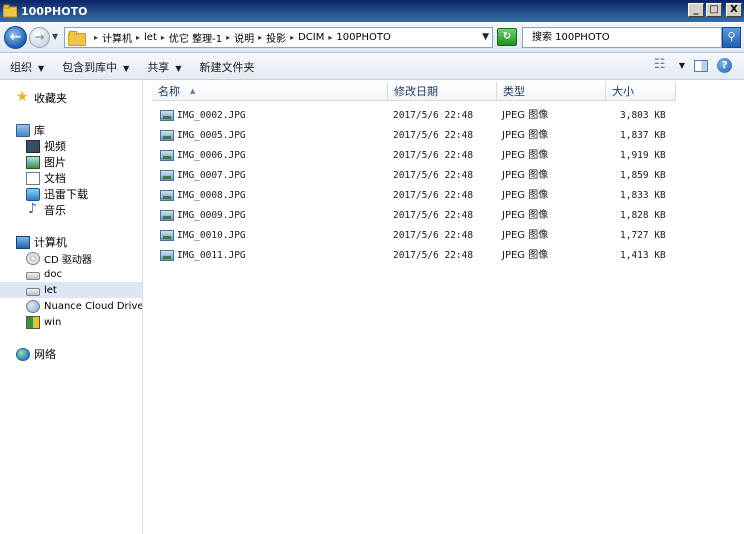 Image resolution: width=744 pixels, height=534 pixels. Describe the element at coordinates (164, 67) in the screenshot. I see `share-menu: 共享 ▼` at that location.